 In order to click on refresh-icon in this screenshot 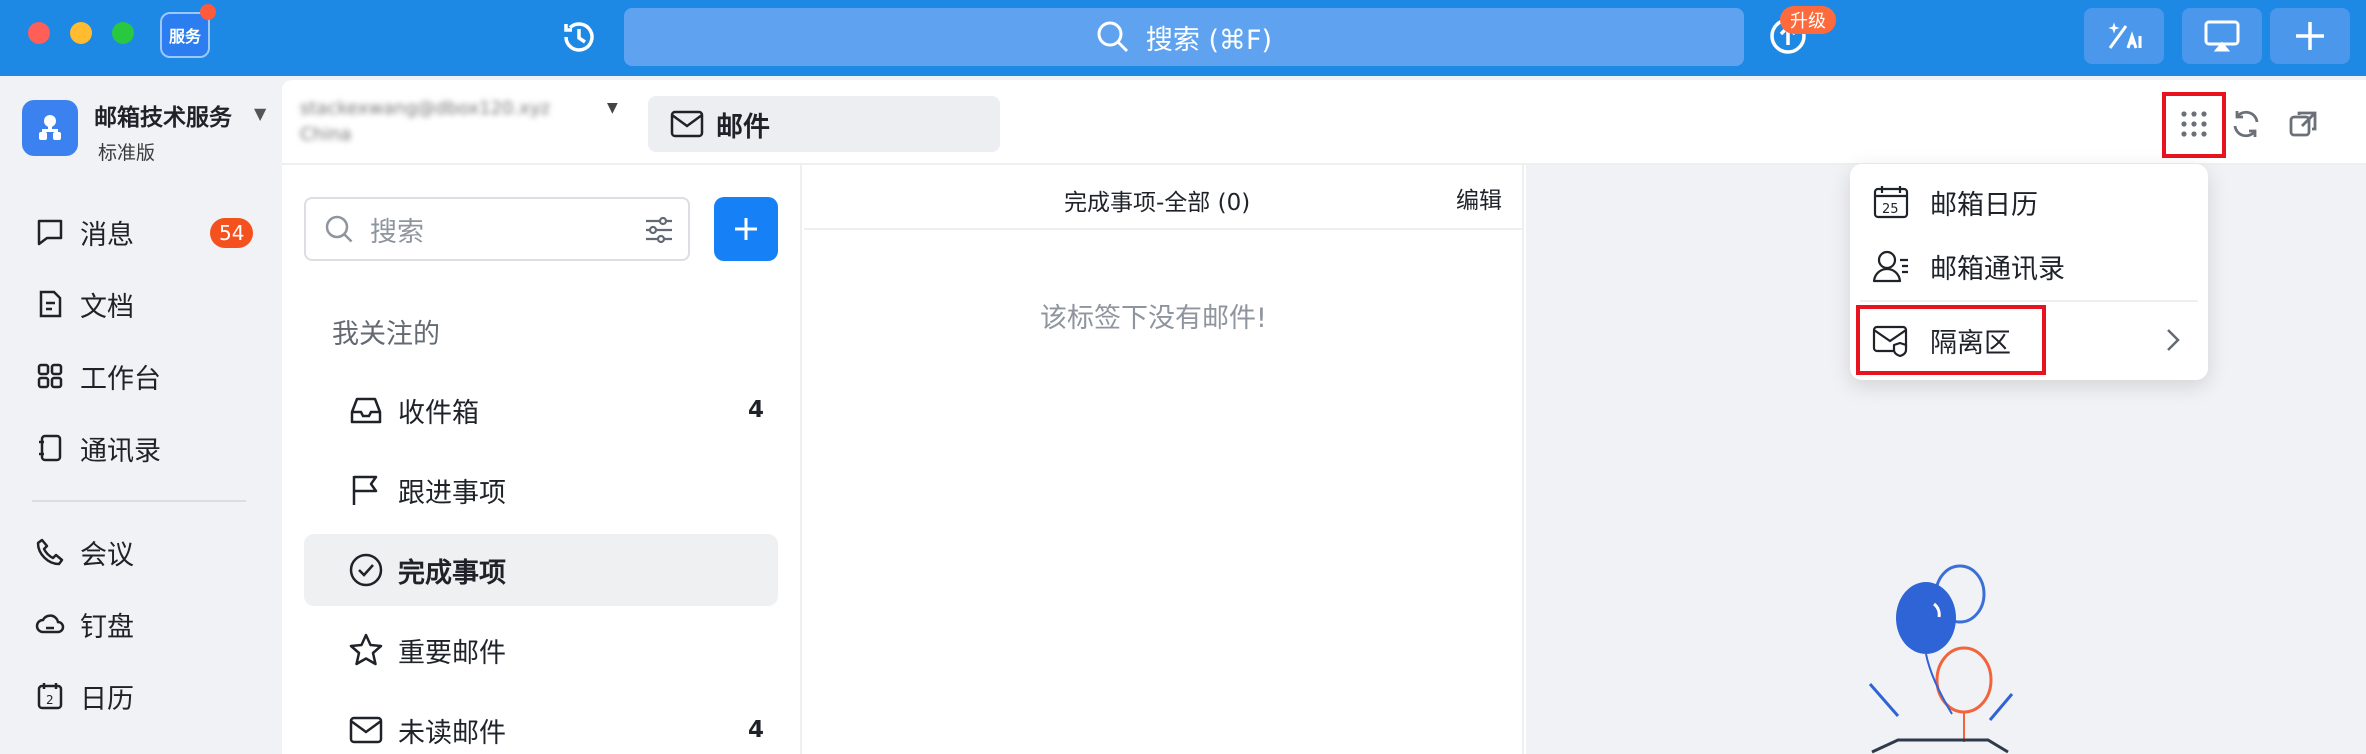, I will do `click(2246, 124)`.